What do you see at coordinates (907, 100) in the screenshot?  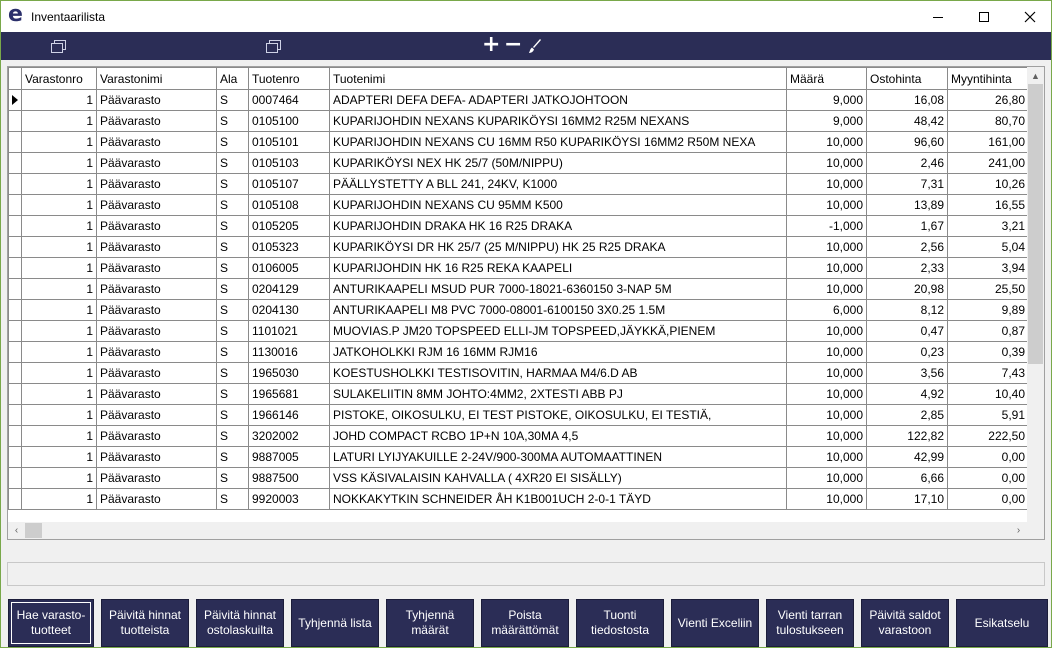 I see `cell-ostohinta: 16,08` at bounding box center [907, 100].